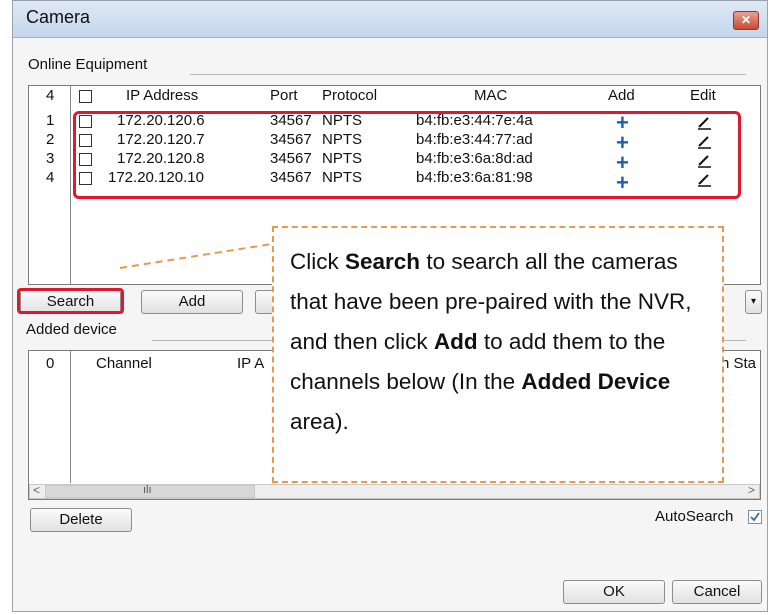  Describe the element at coordinates (36, 490) in the screenshot. I see `scroll-left-icon: <` at that location.